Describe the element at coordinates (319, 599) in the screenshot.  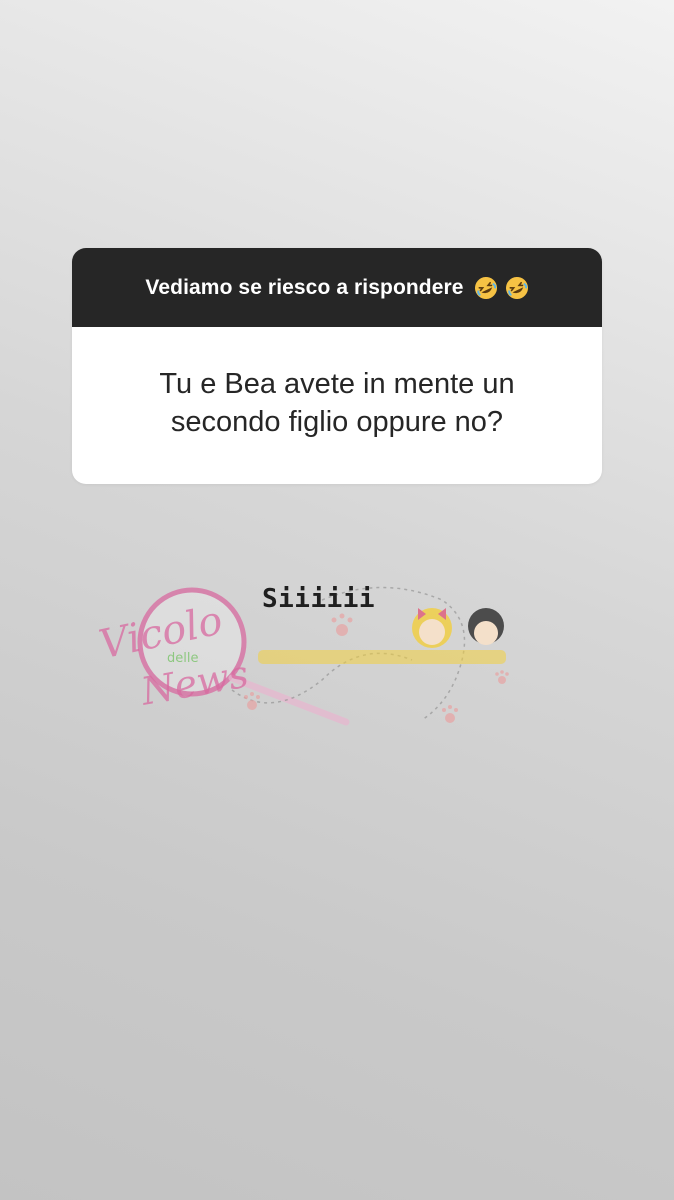
I see `answer-text: Siiiiii` at that location.